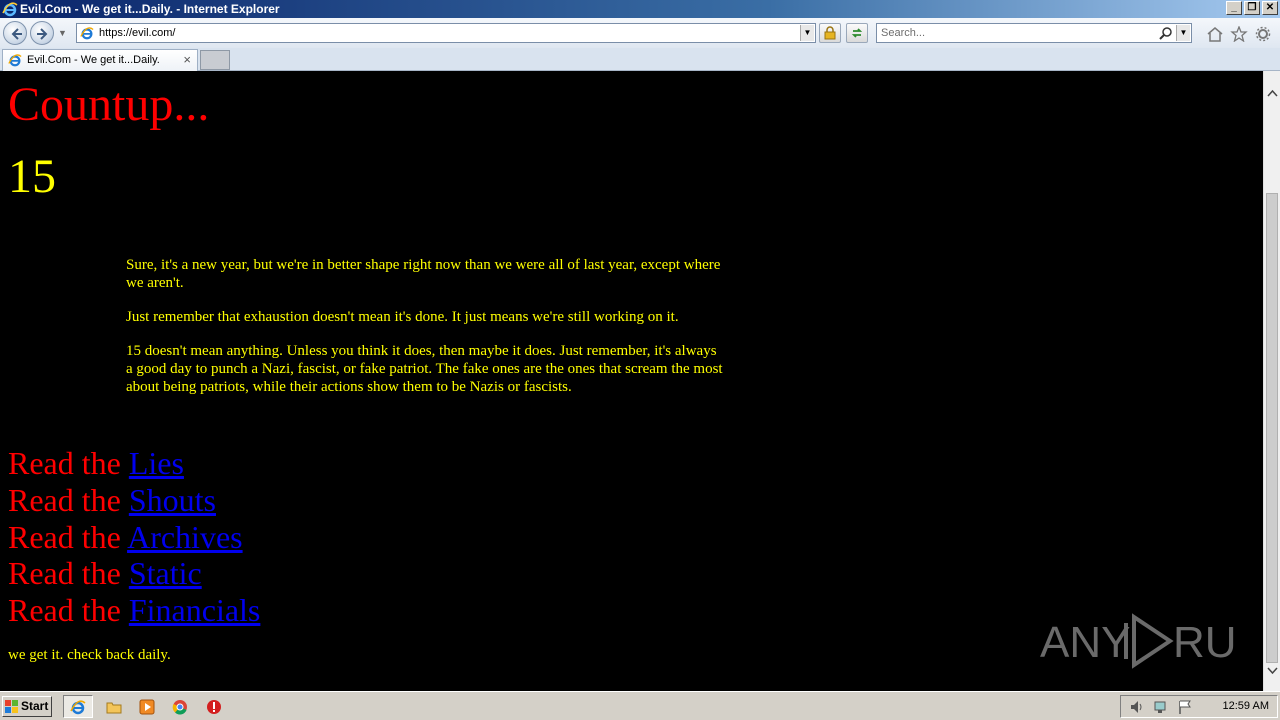 Image resolution: width=1280 pixels, height=720 pixels. I want to click on read-row-financials: Read the Financials, so click(134, 610).